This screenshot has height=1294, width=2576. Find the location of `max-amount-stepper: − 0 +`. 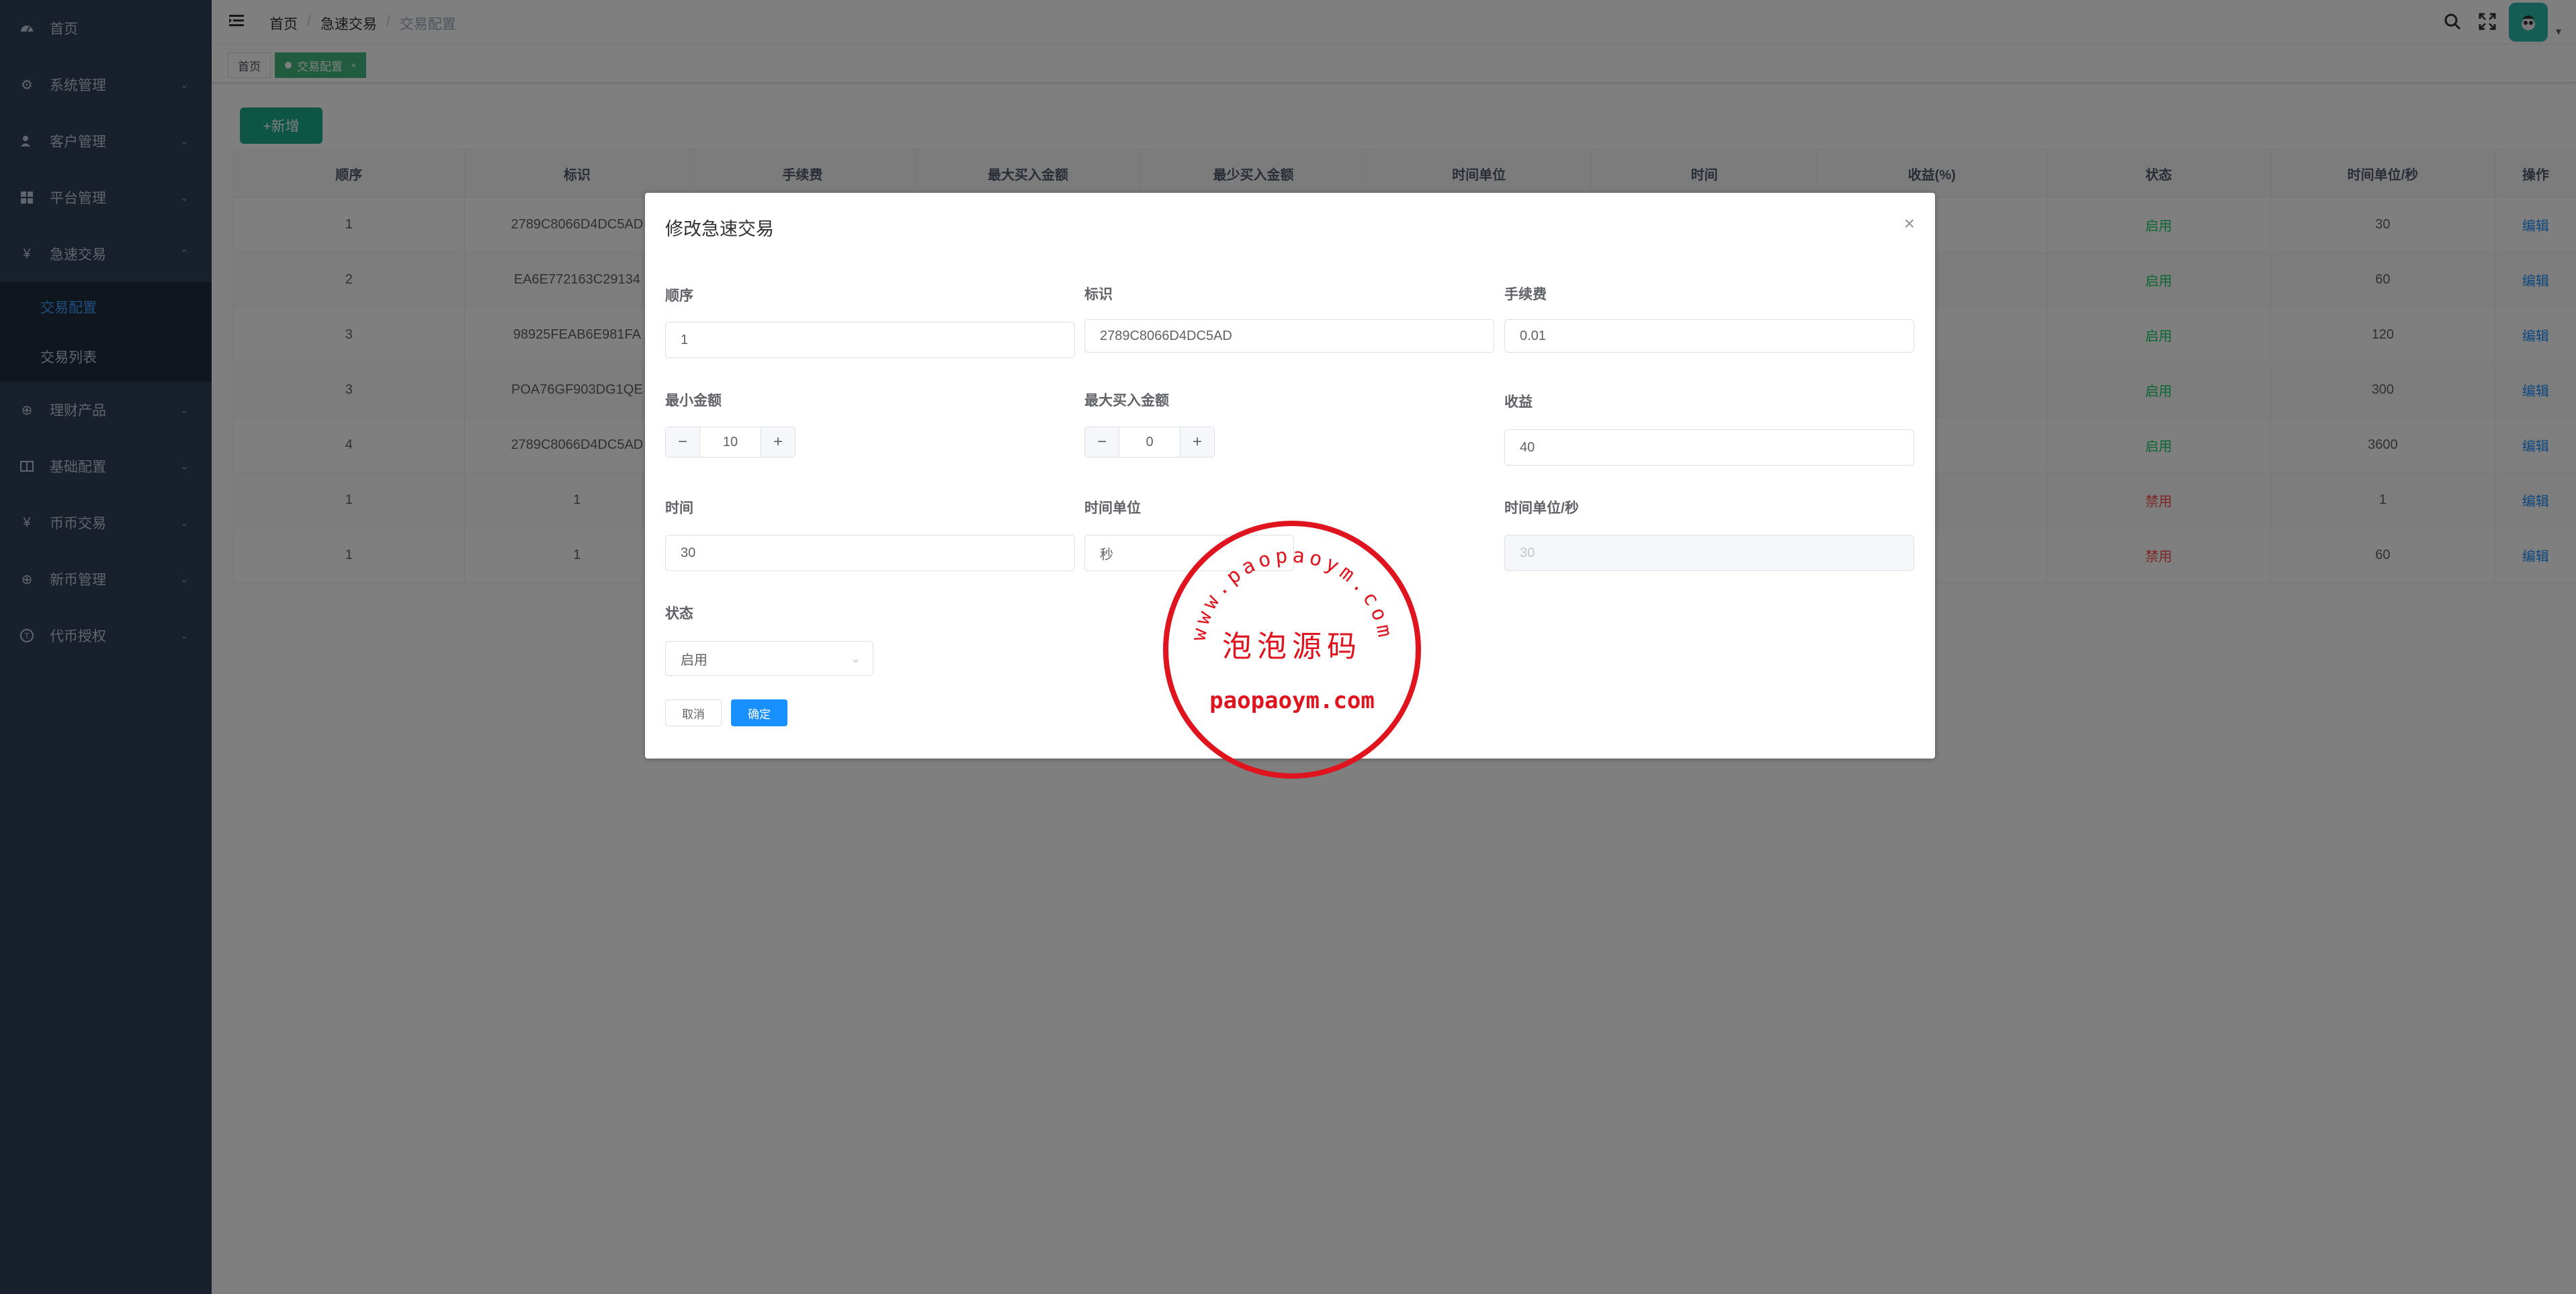

max-amount-stepper: − 0 + is located at coordinates (1149, 443).